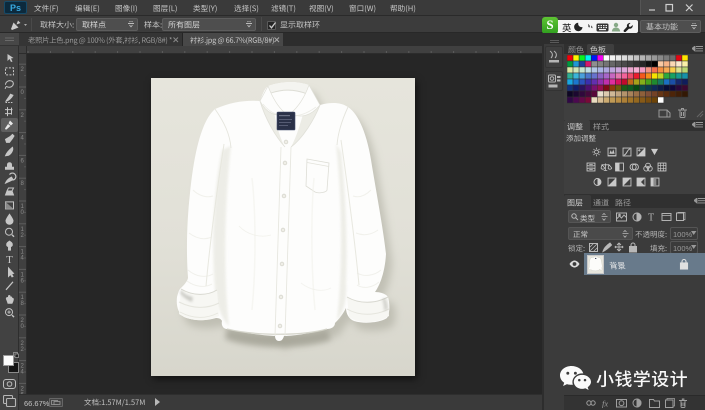 The image size is (705, 410). Describe the element at coordinates (605, 404) in the screenshot. I see `svg-text: fx` at that location.